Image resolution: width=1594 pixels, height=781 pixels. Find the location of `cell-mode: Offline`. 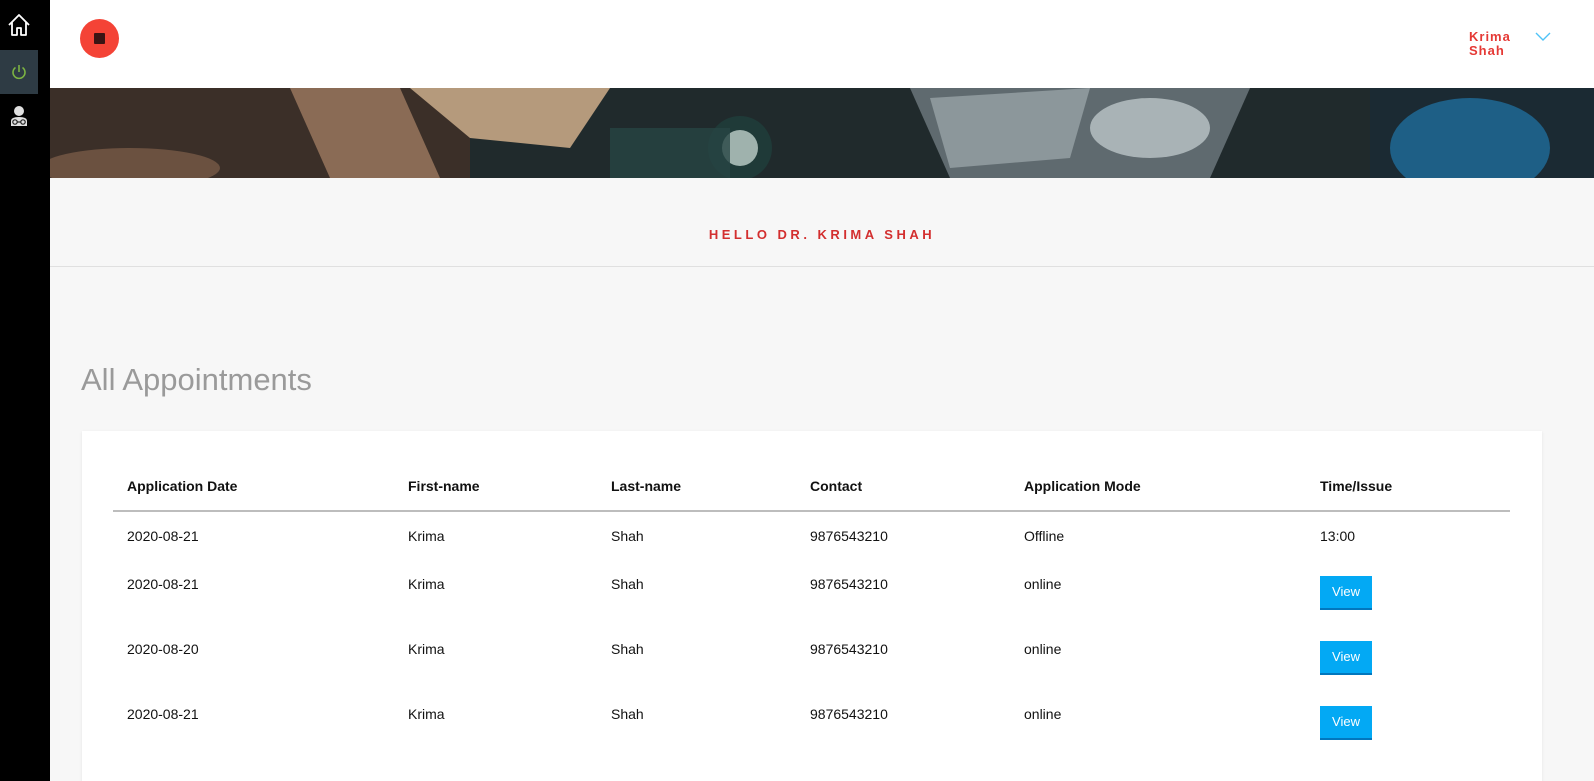

cell-mode: Offline is located at coordinates (1044, 536).